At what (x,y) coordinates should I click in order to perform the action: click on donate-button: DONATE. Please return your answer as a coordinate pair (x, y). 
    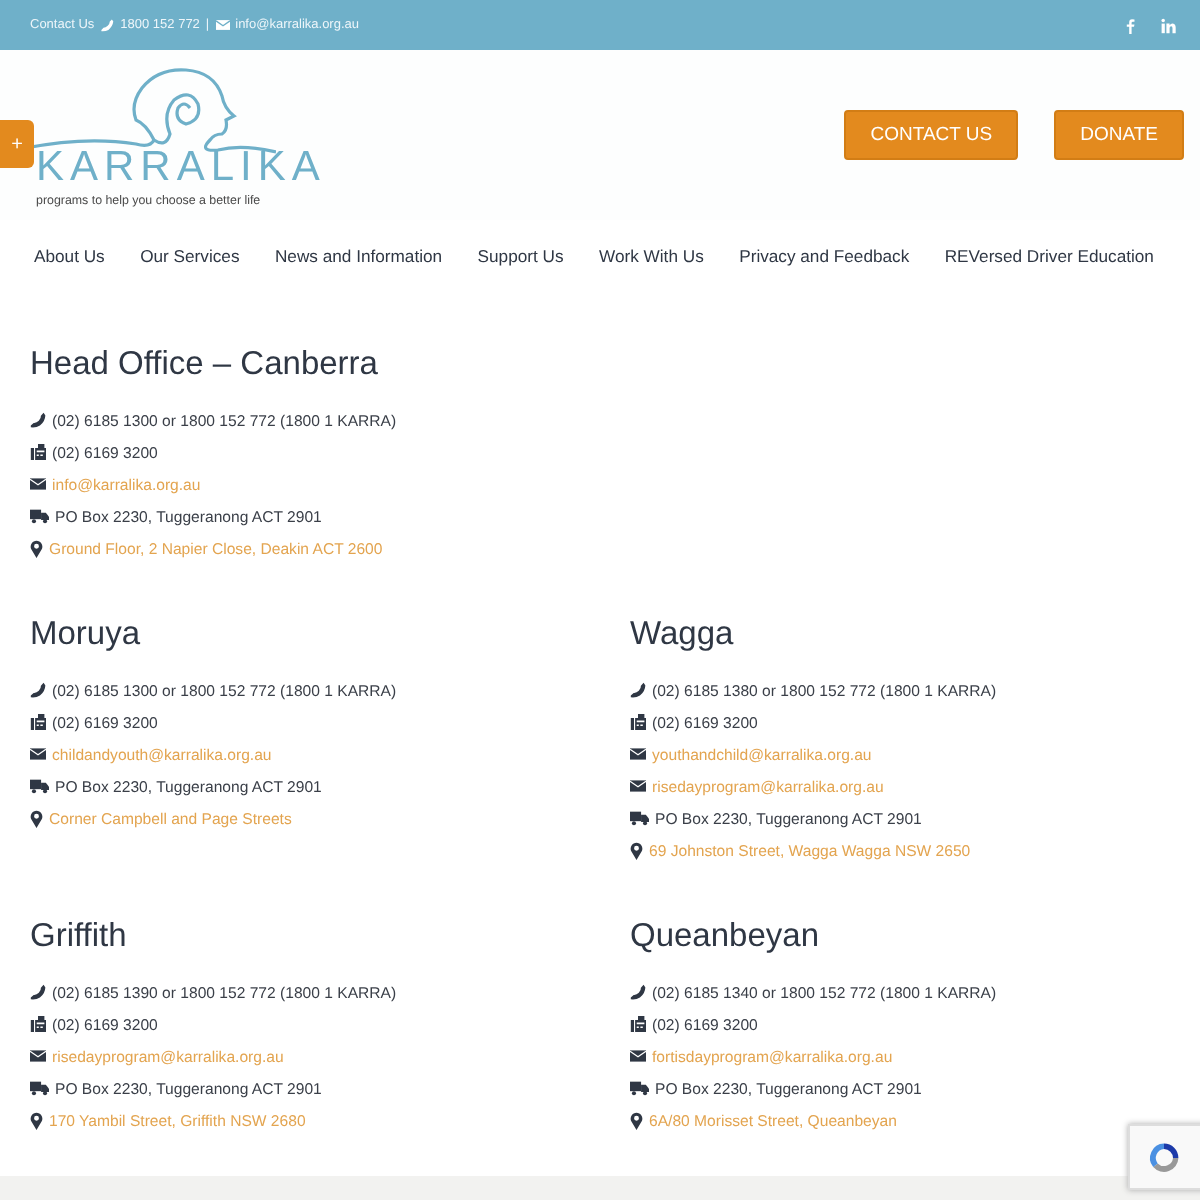
    Looking at the image, I should click on (1119, 135).